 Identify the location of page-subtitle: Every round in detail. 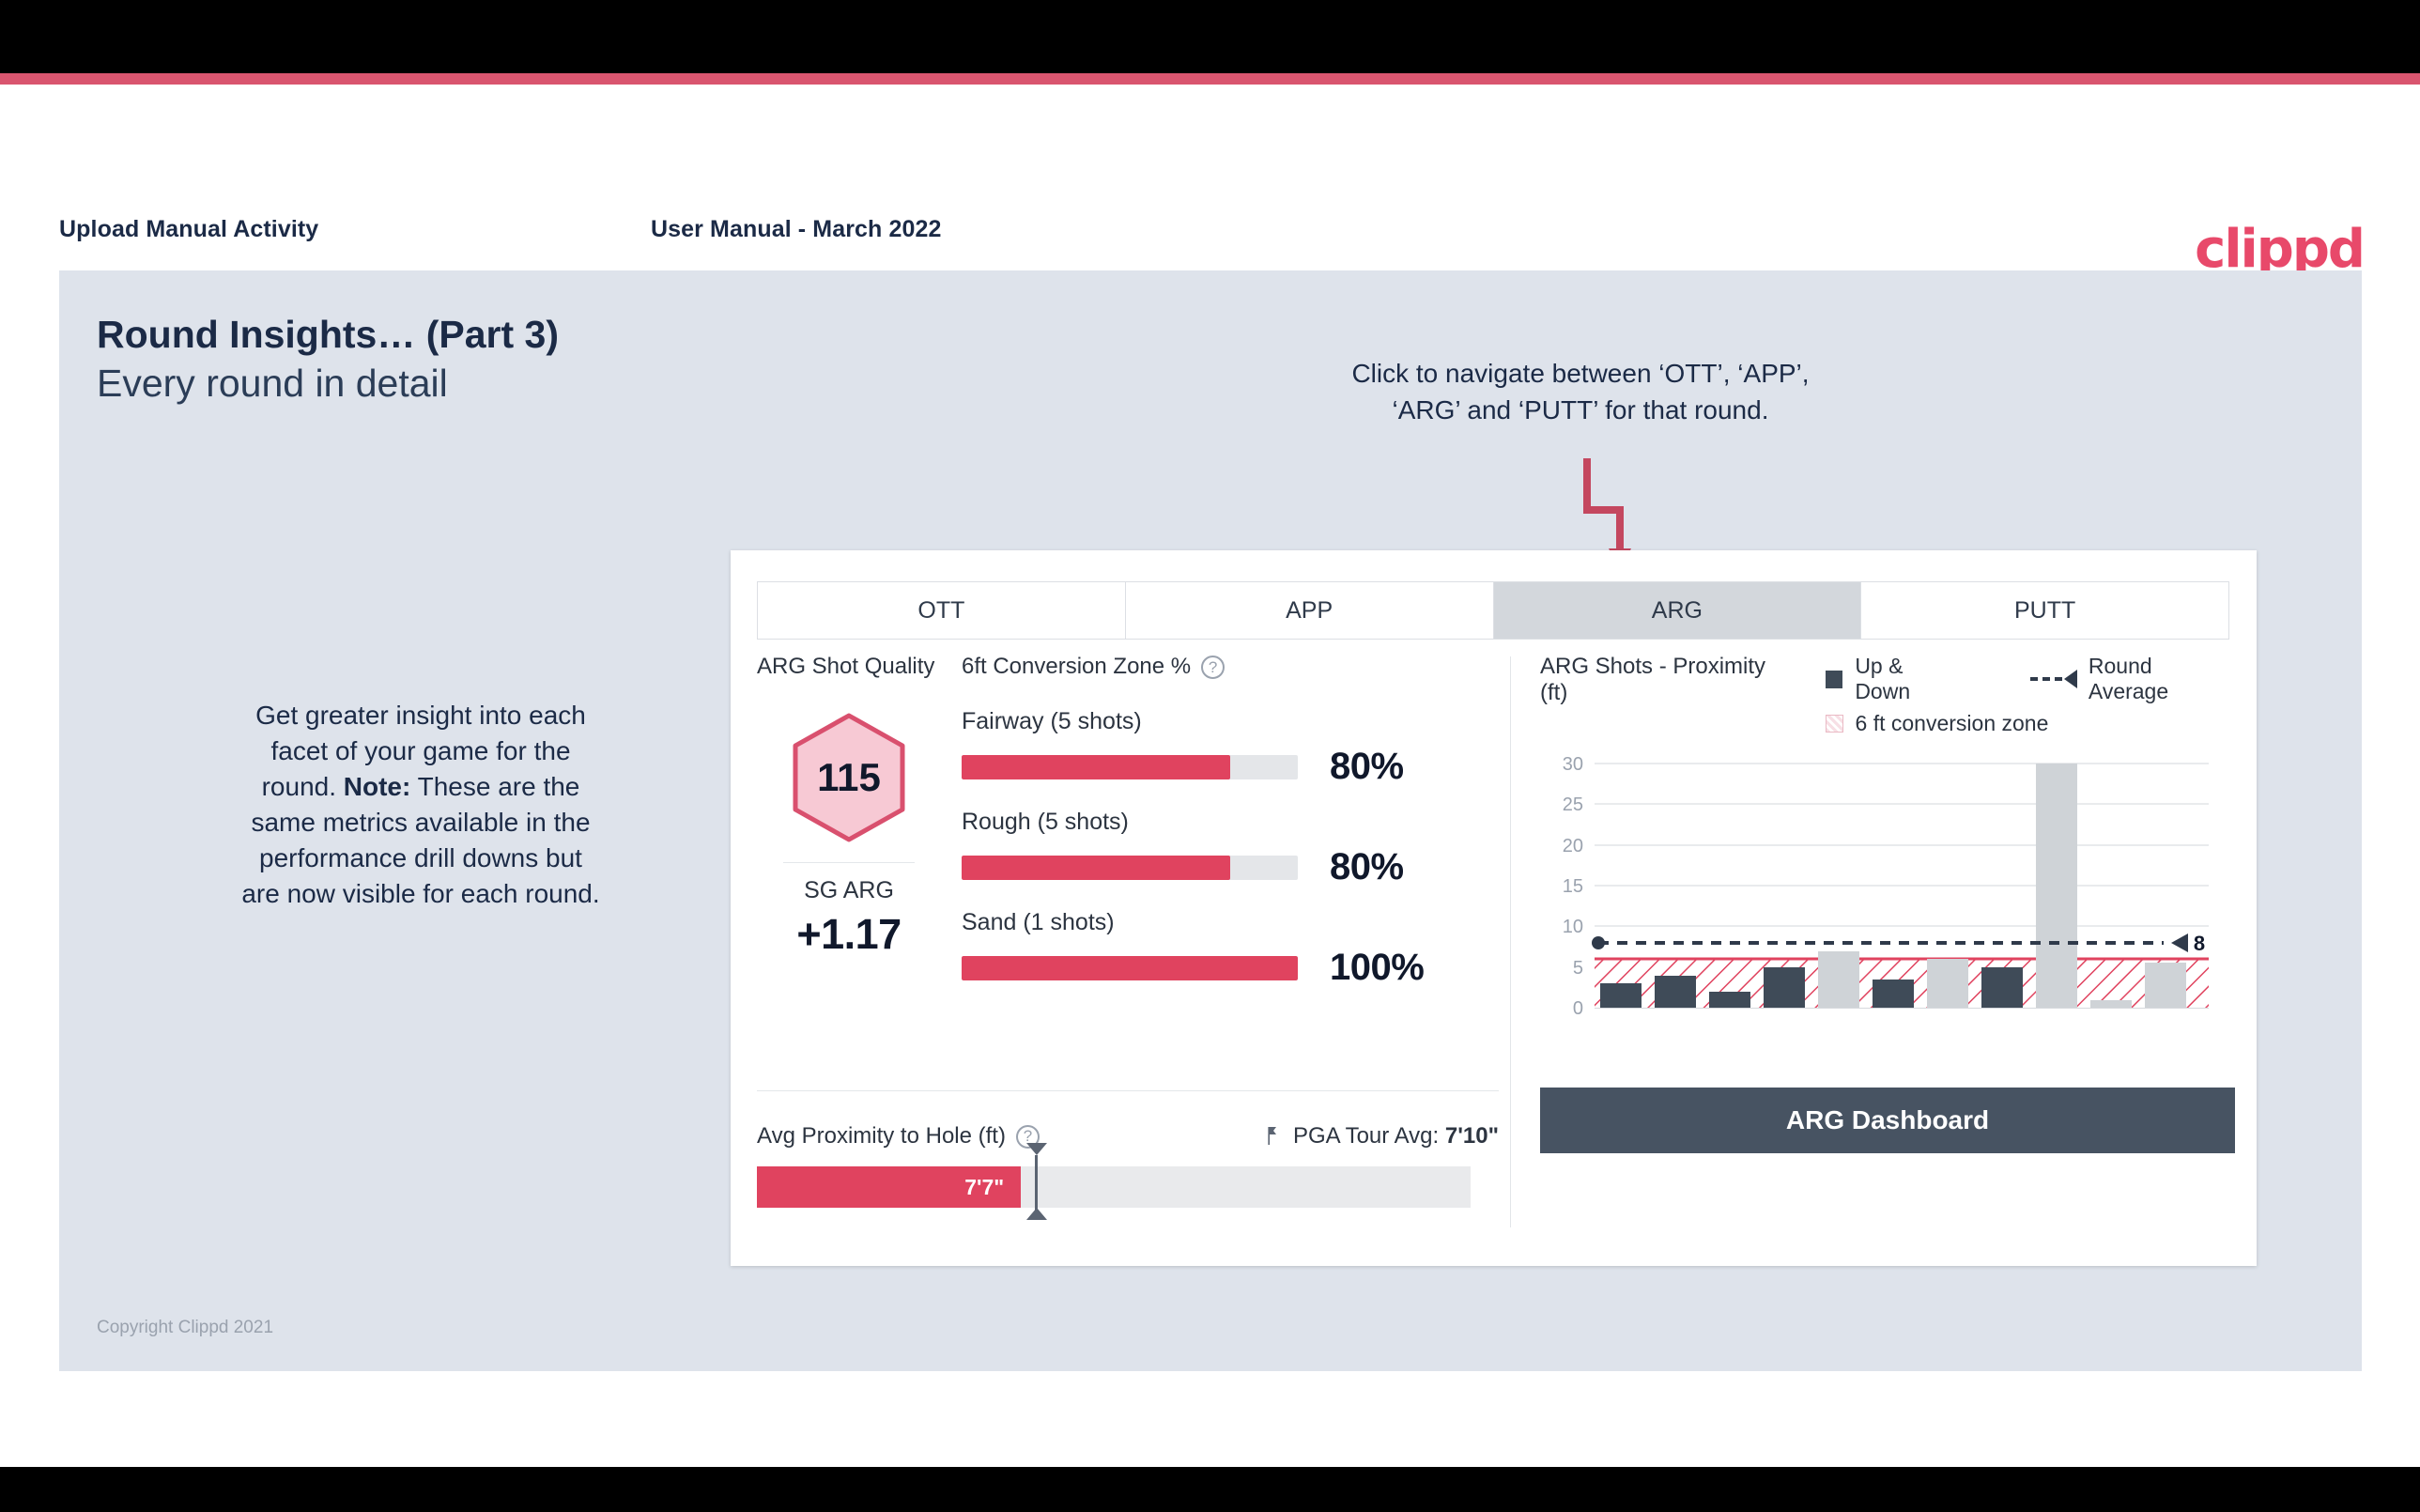
(272, 384).